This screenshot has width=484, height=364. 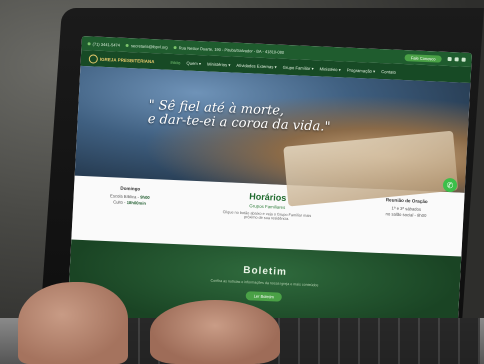 I want to click on nav-item-inicio: Início, so click(x=175, y=61).